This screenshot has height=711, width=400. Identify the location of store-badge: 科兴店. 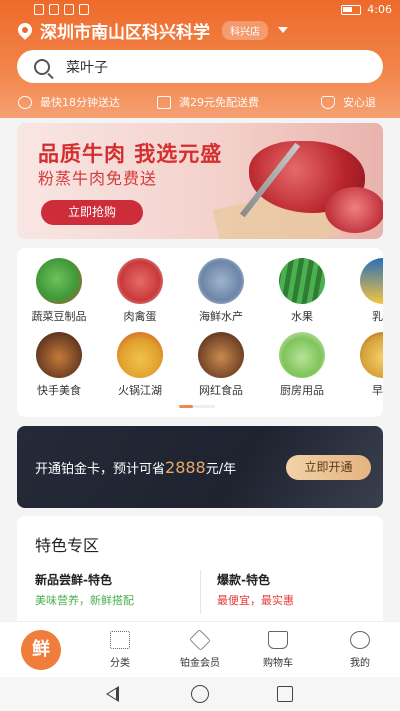
(245, 30).